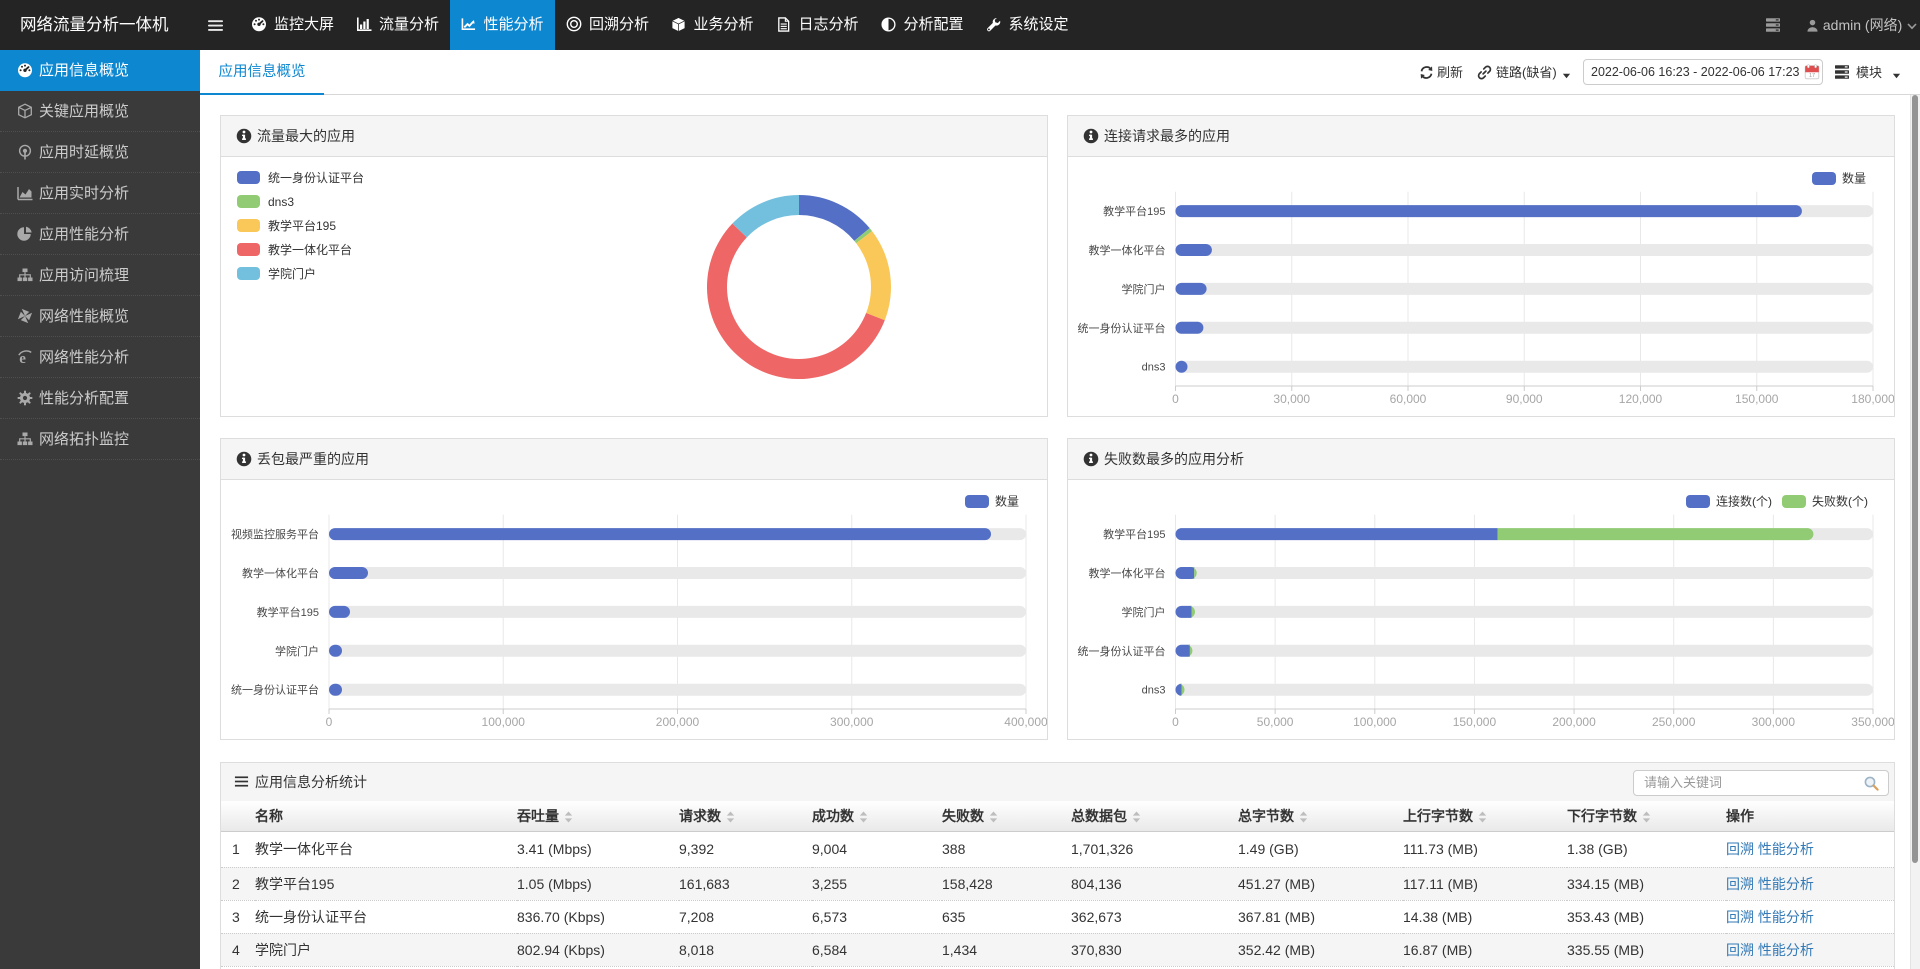  Describe the element at coordinates (1744, 501) in the screenshot. I see `svg-text: 连接数(个)` at that location.